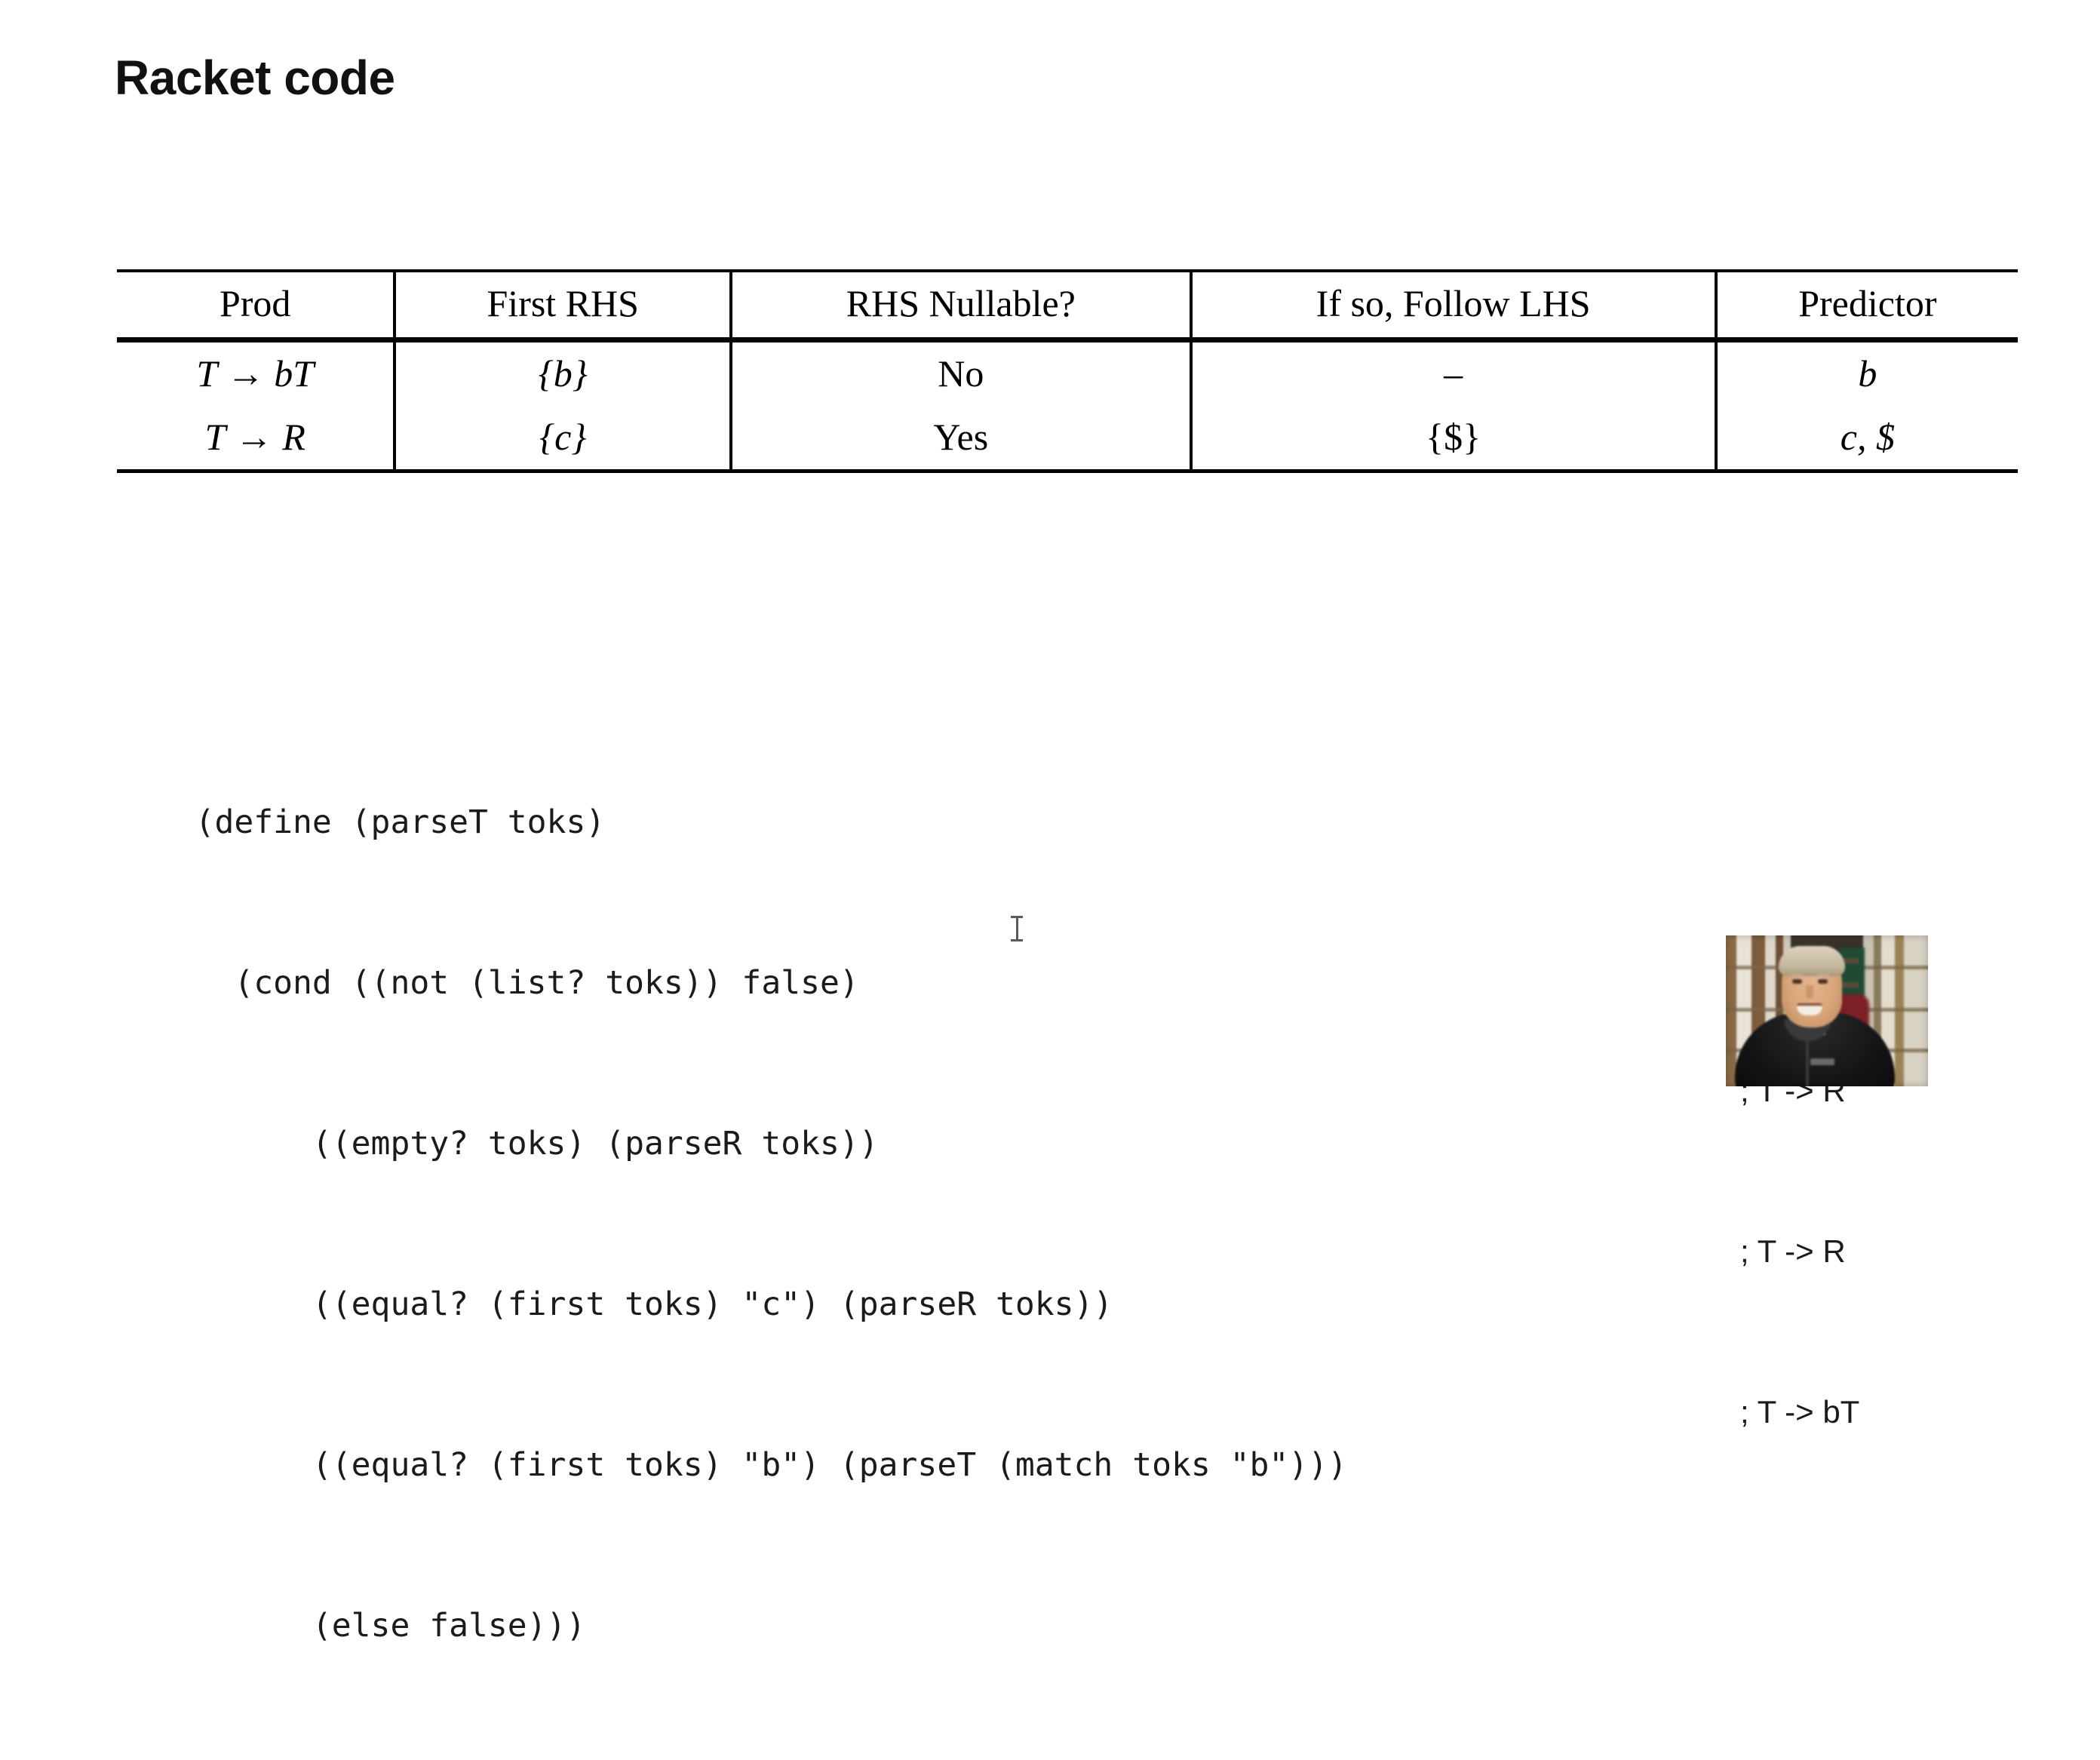 The height and width of the screenshot is (1760, 2100). What do you see at coordinates (1807, 1060) in the screenshot?
I see `jacket-zipper` at bounding box center [1807, 1060].